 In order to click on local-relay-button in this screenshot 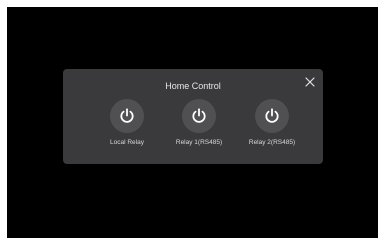, I will do `click(127, 116)`.